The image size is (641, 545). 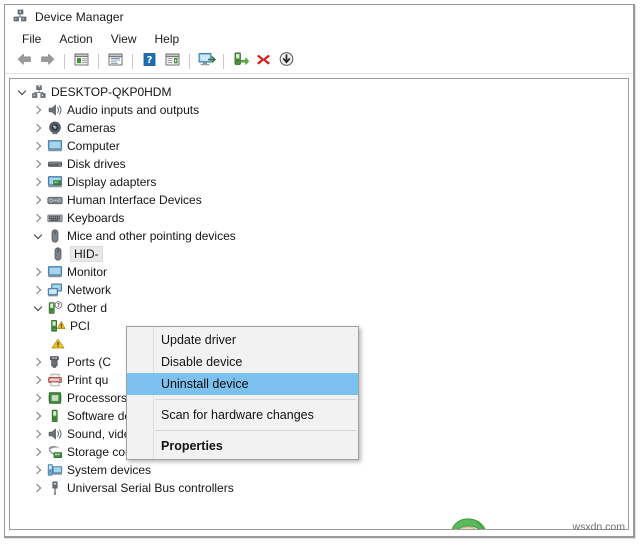 I want to click on context-menu-item-uninstall-device: Uninstall device, so click(x=242, y=384).